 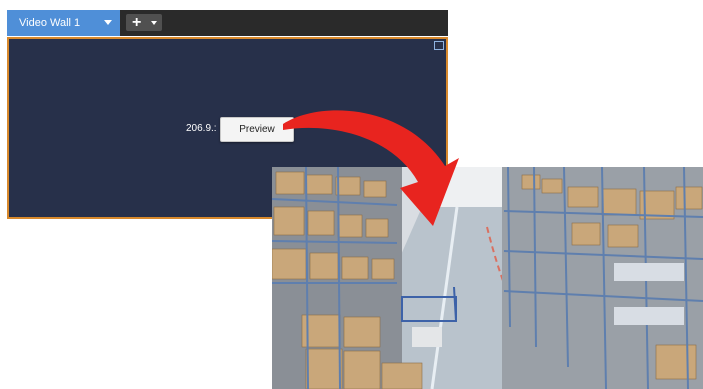 What do you see at coordinates (201, 128) in the screenshot?
I see `camera-ip-label: 206.9.:` at bounding box center [201, 128].